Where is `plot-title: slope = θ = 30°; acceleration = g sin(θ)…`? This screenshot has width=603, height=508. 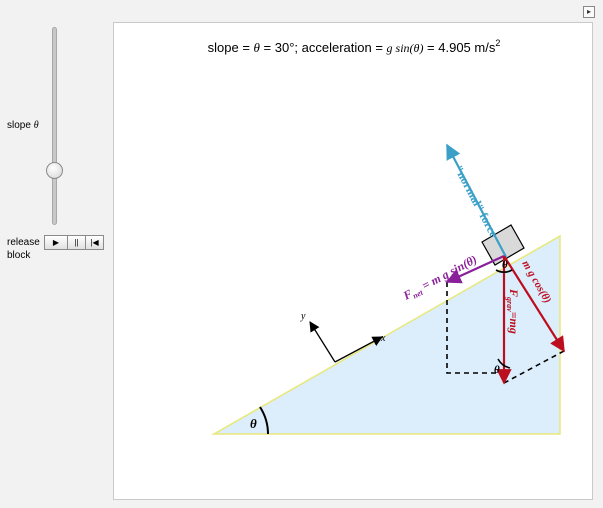 plot-title: slope = θ = 30°; acceleration = g sin(θ)… is located at coordinates (354, 46).